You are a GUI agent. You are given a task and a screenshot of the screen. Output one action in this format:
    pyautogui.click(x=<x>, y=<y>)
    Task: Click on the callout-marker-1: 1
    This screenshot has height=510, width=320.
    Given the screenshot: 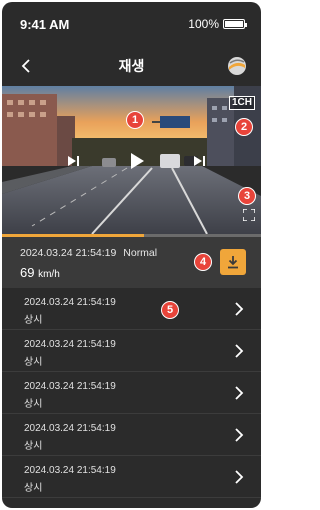 What is the action you would take?
    pyautogui.click(x=135, y=120)
    